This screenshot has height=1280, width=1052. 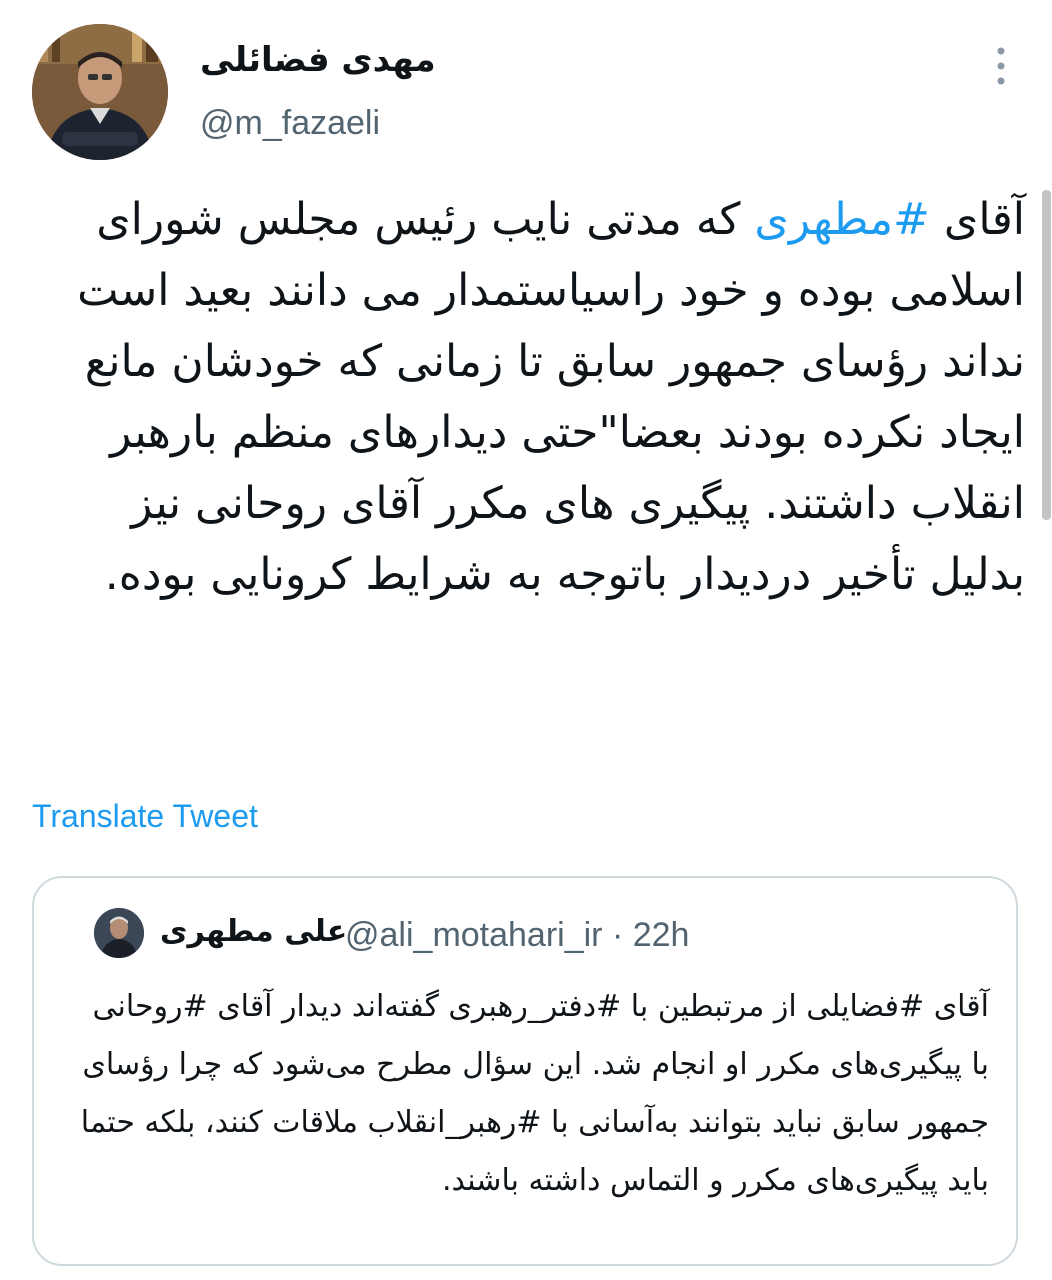 I want to click on tweet-text-part: آقای, so click(x=977, y=219).